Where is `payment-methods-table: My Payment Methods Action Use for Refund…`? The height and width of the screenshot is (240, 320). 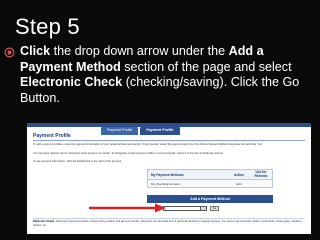
payment-methods-table: My Payment Methods Action Use for Refund… is located at coordinates (210, 178).